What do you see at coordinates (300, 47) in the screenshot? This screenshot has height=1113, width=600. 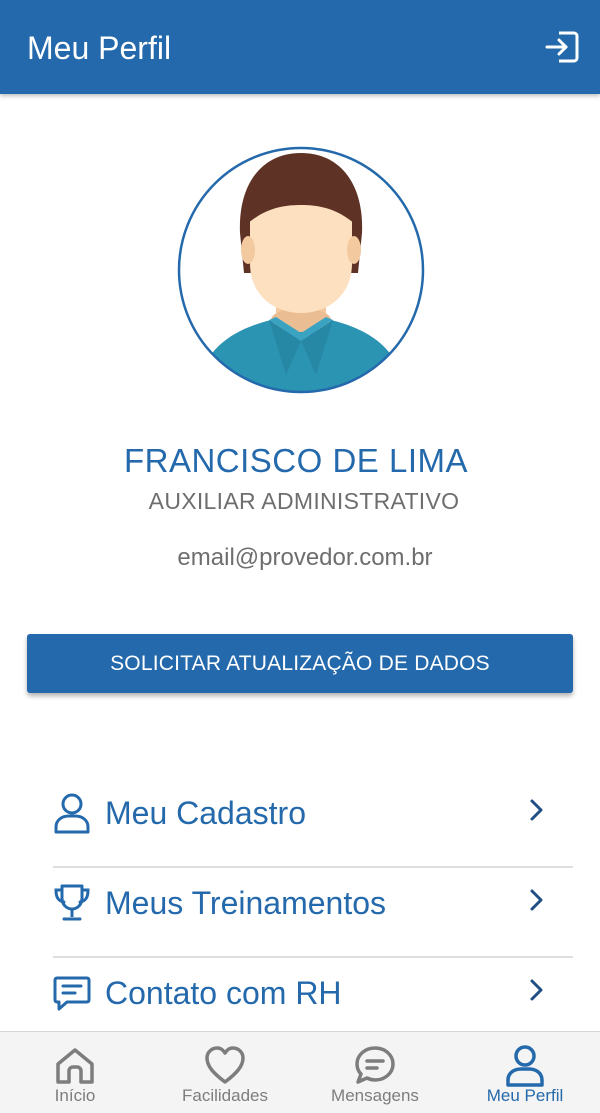 I see `app-header: Meu Perfil` at bounding box center [300, 47].